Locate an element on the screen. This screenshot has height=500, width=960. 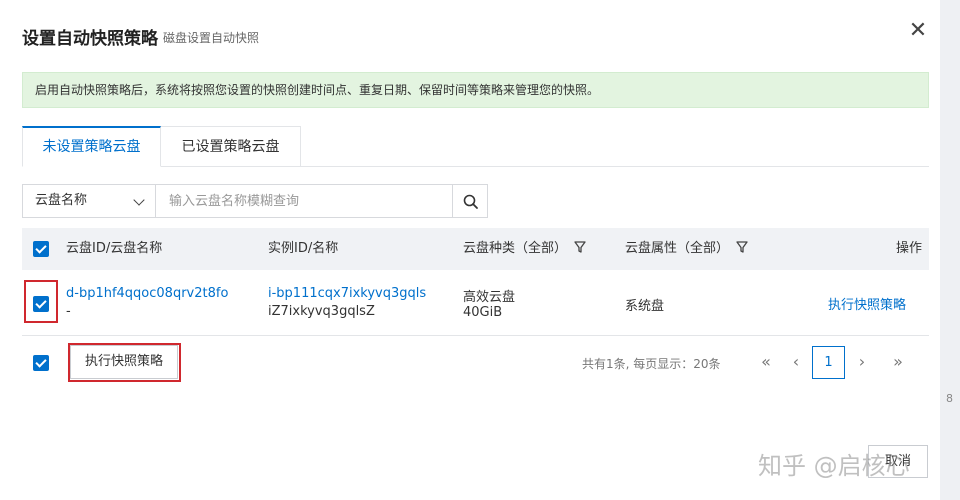
chevron-down-icon is located at coordinates (139, 200).